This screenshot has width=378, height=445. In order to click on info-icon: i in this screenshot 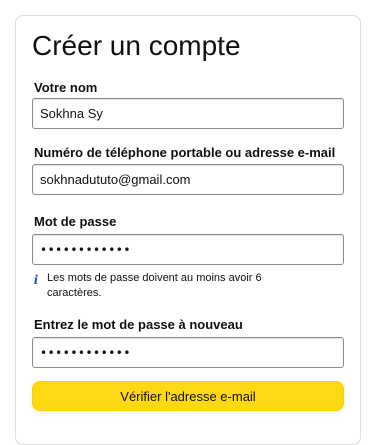, I will do `click(36, 280)`.